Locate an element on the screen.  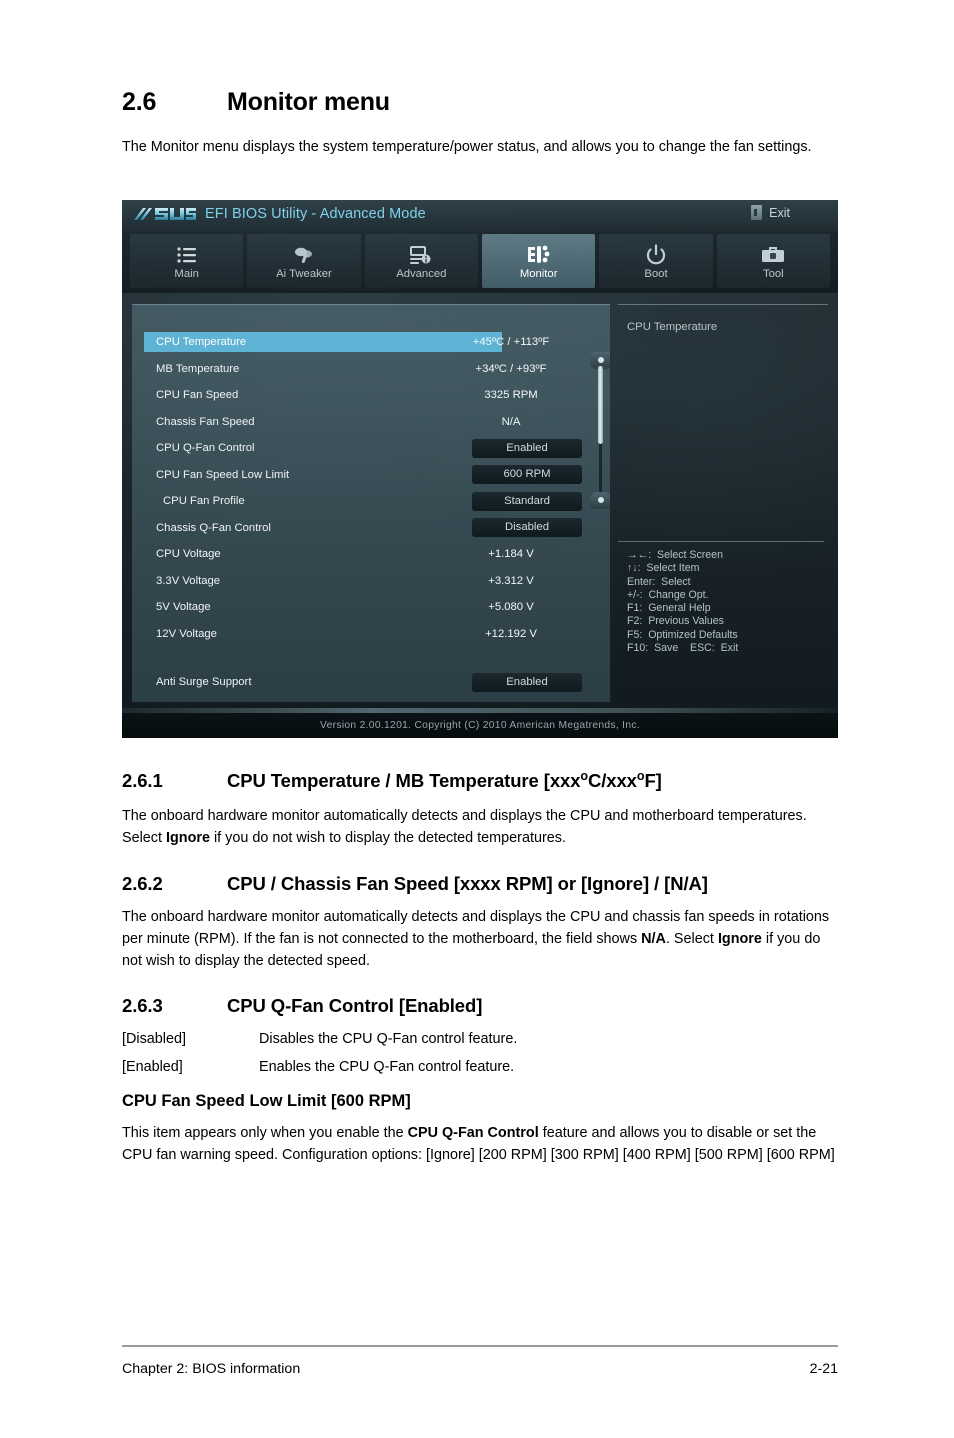
legend-line: →←: Select Screen is located at coordinates (675, 555).